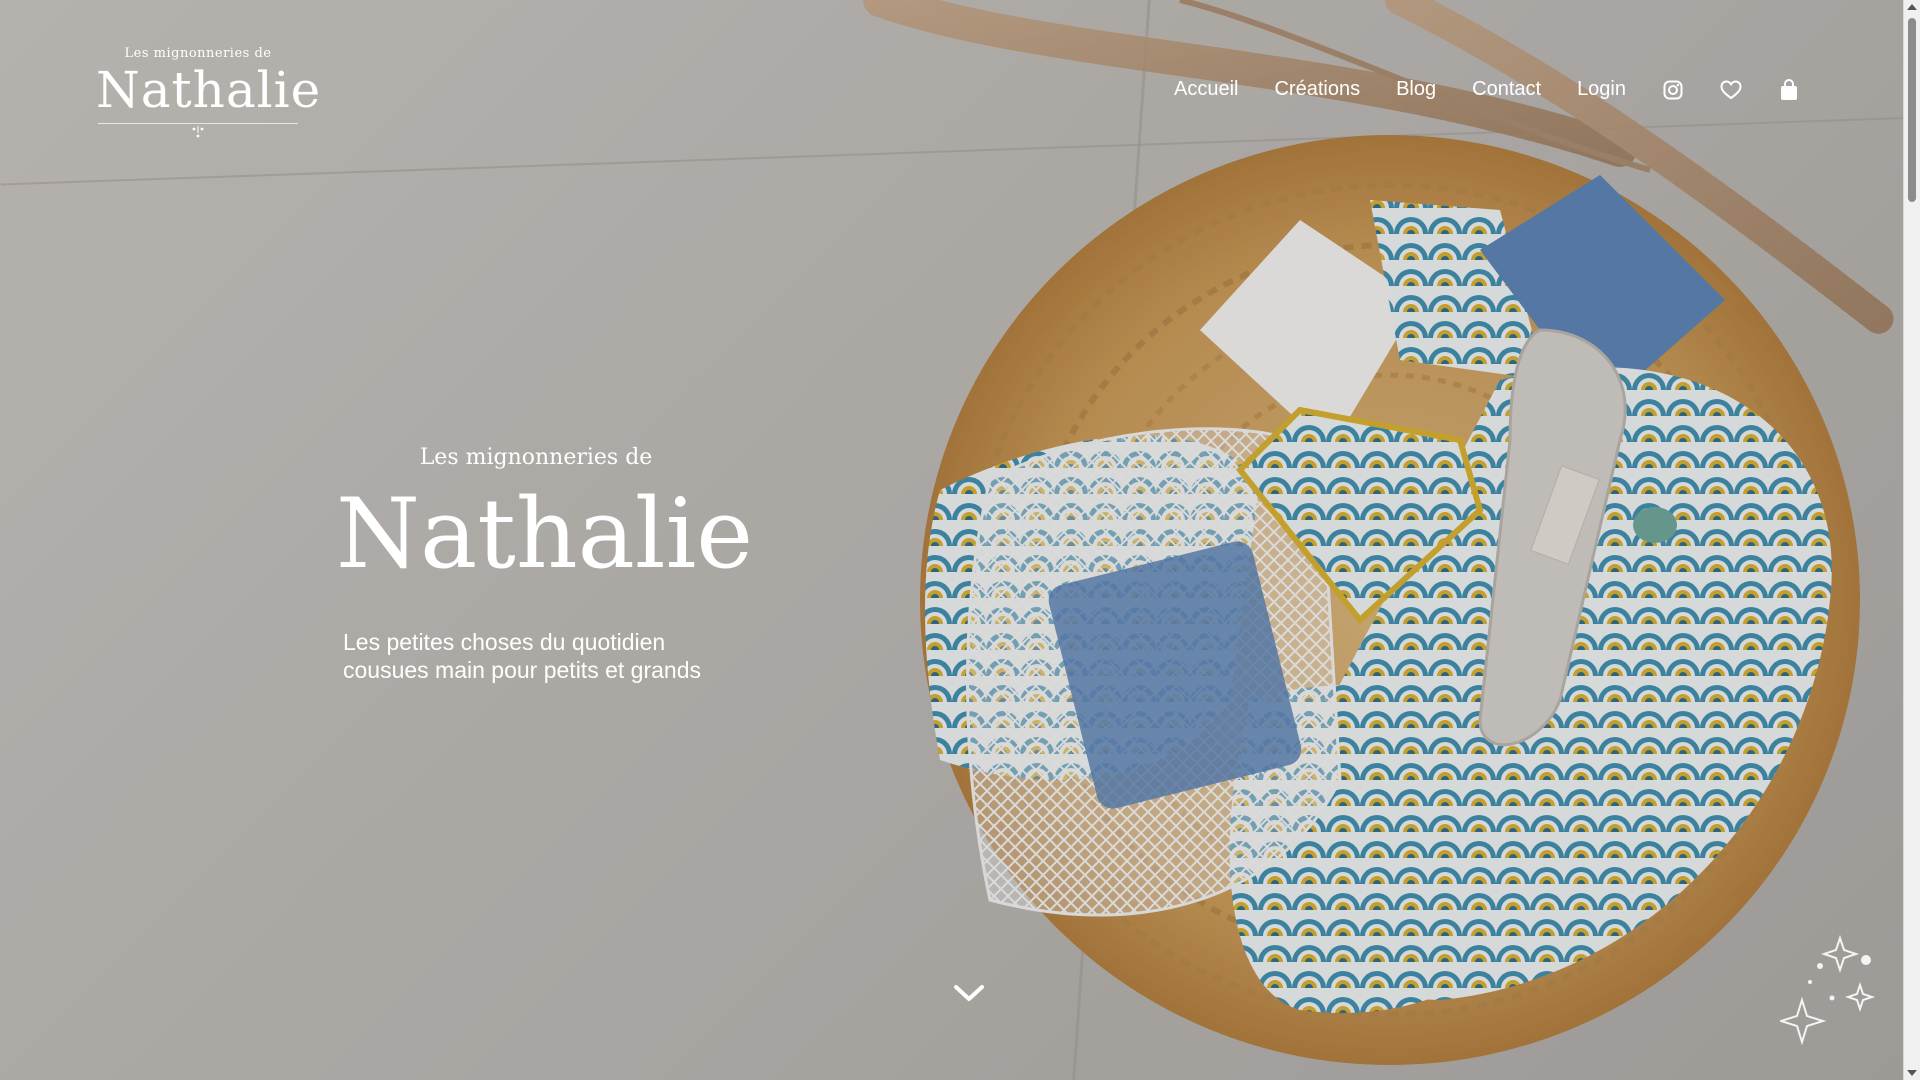 The height and width of the screenshot is (1080, 1920). I want to click on page-scrollbar, so click(1911, 540).